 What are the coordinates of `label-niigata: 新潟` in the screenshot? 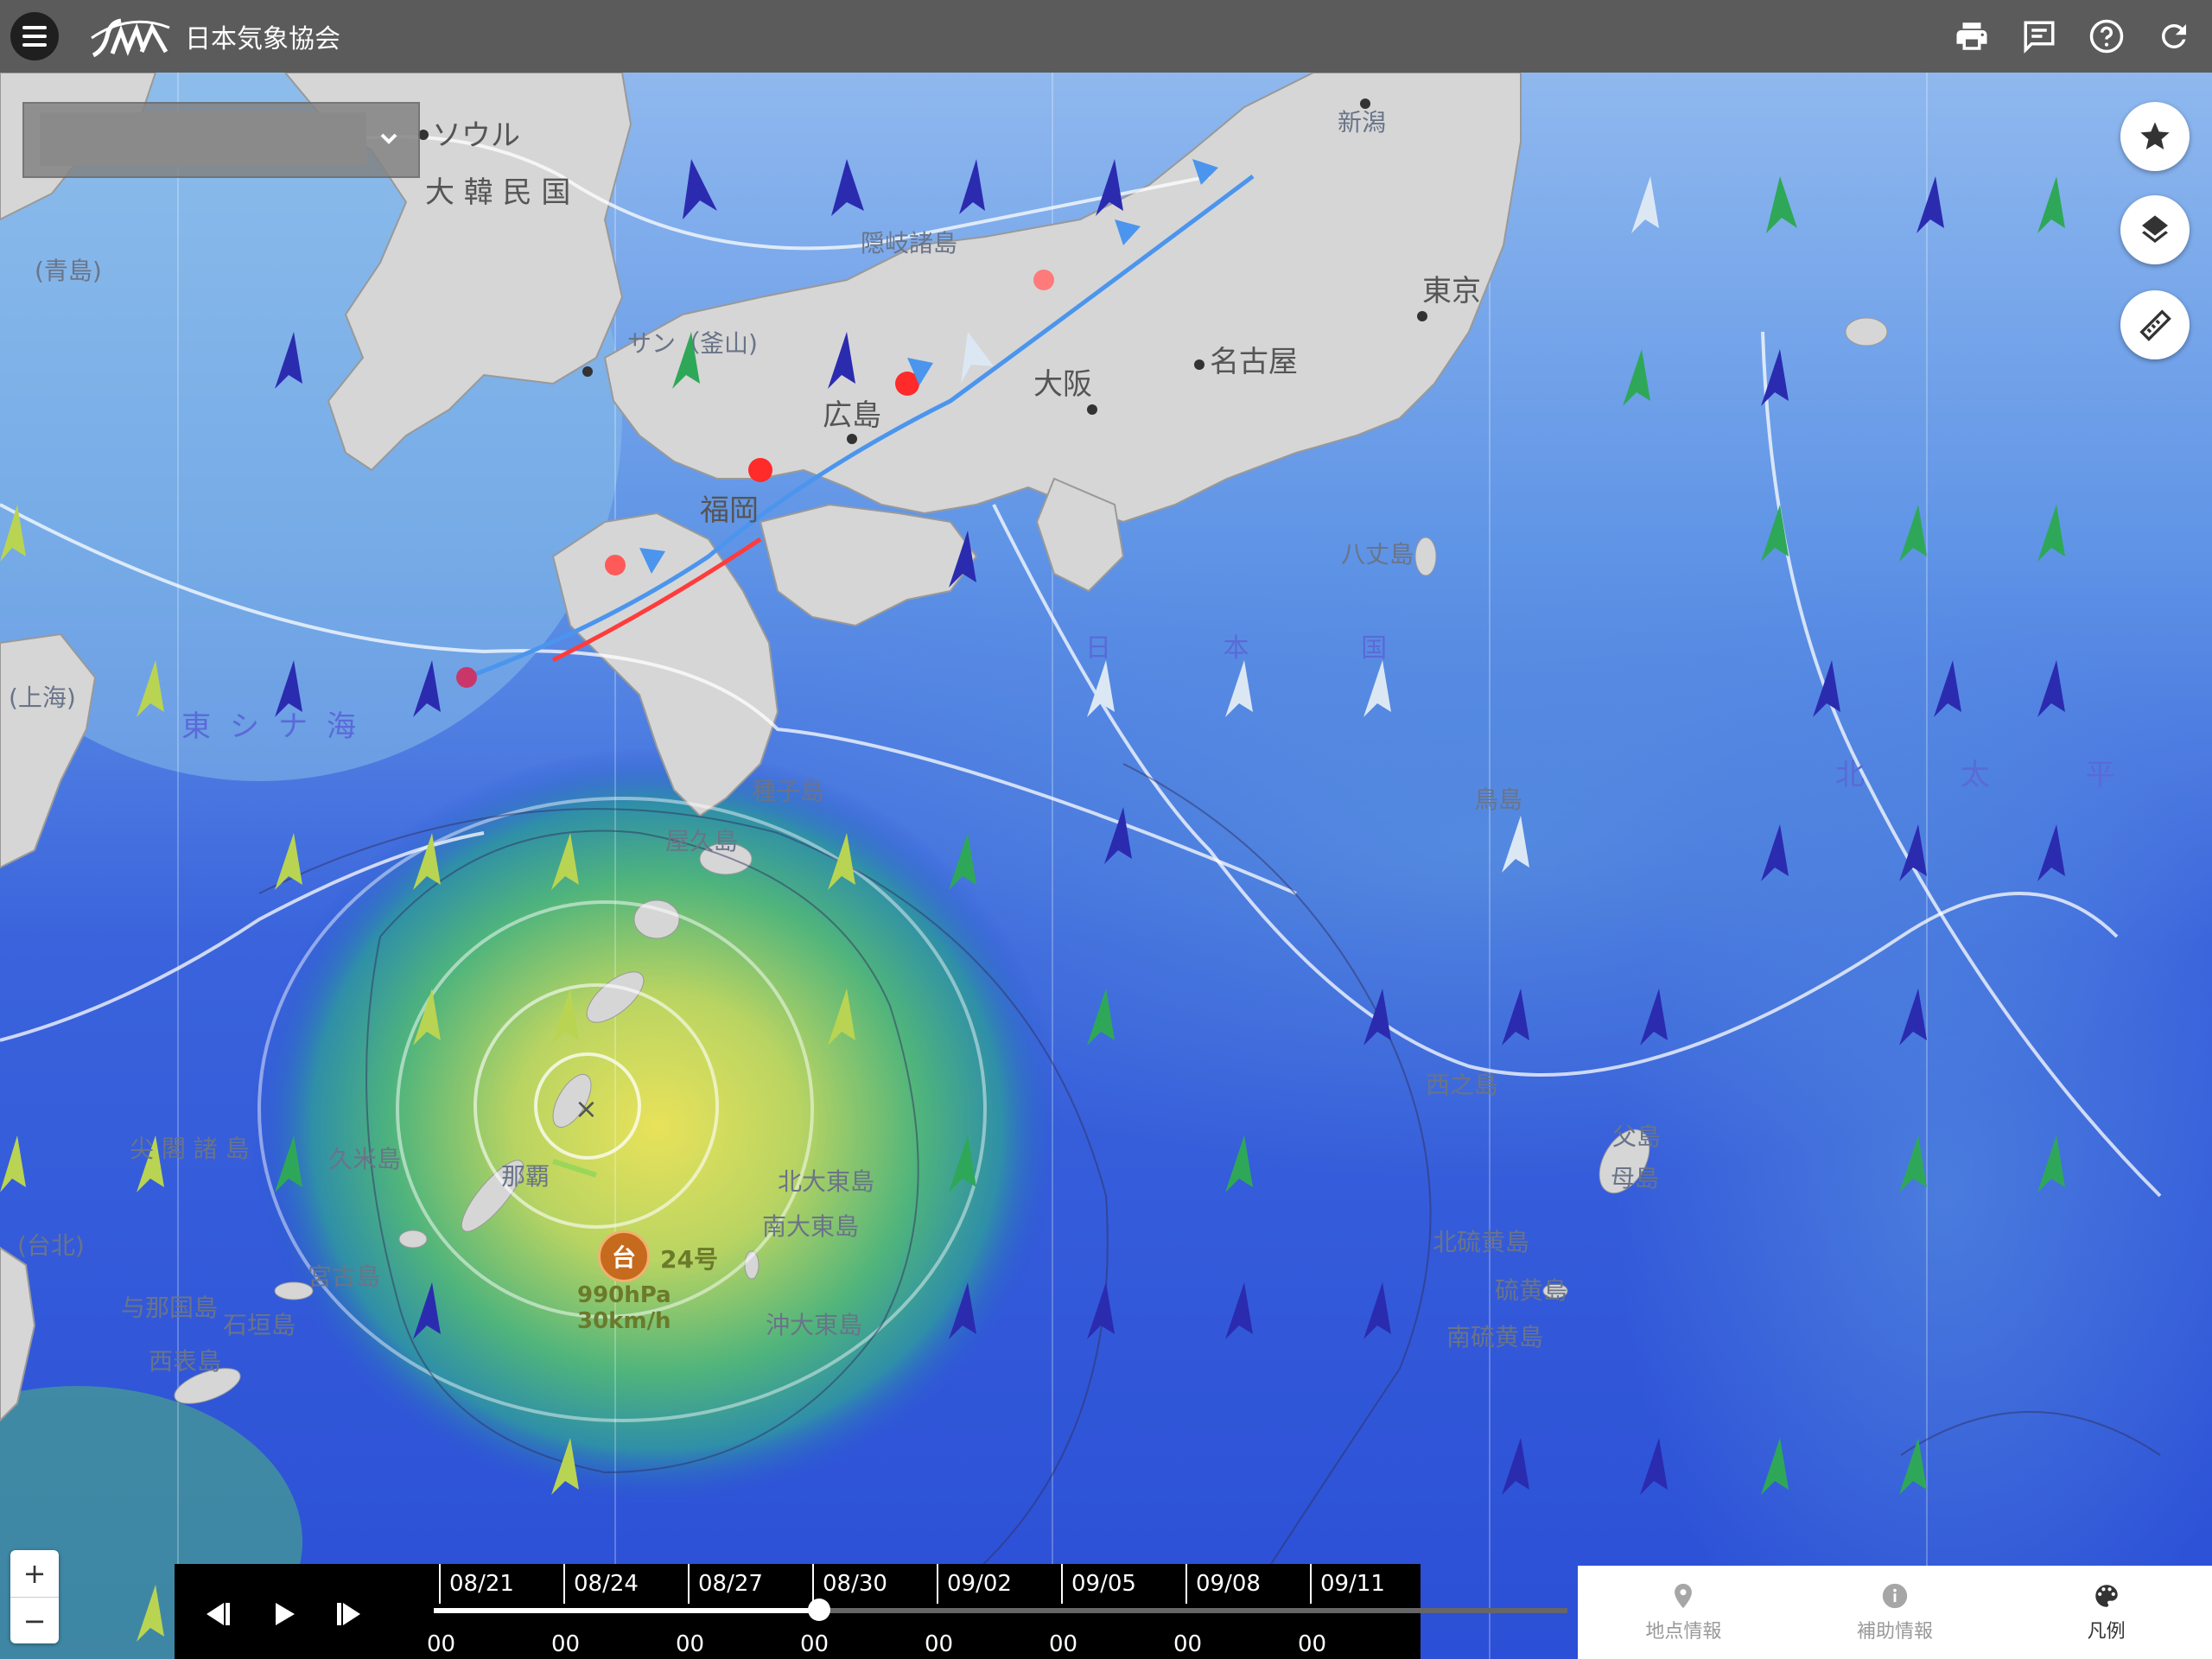 It's located at (1362, 123).